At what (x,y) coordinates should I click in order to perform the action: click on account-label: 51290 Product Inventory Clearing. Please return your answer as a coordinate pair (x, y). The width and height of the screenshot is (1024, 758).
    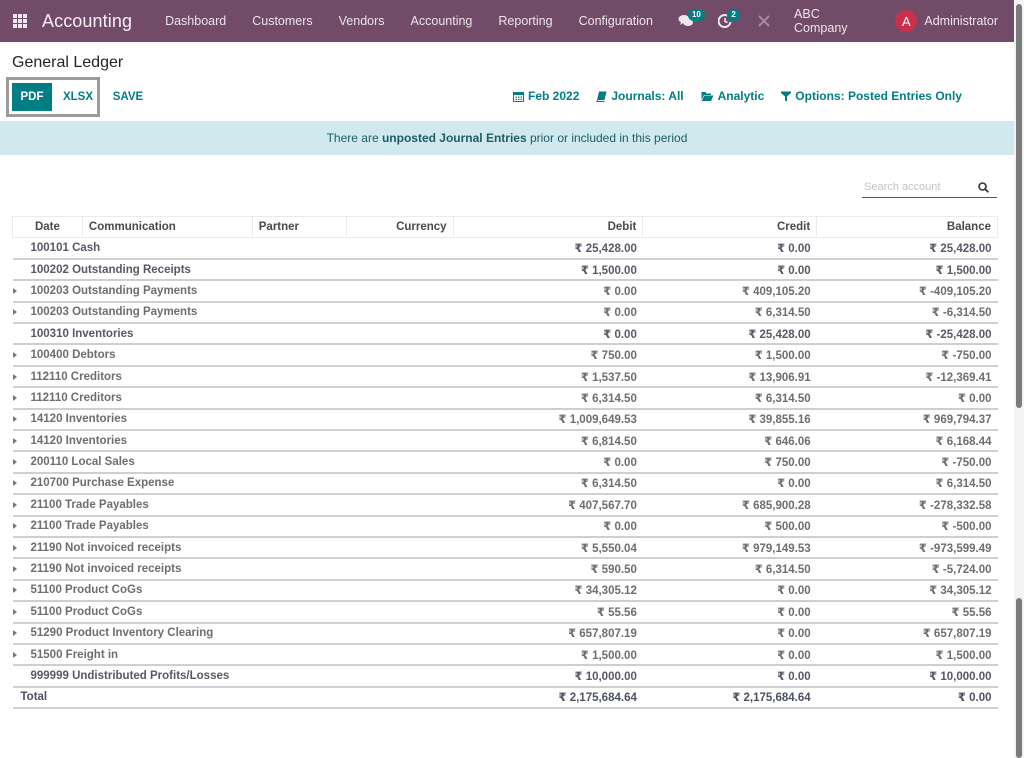
    Looking at the image, I should click on (122, 633).